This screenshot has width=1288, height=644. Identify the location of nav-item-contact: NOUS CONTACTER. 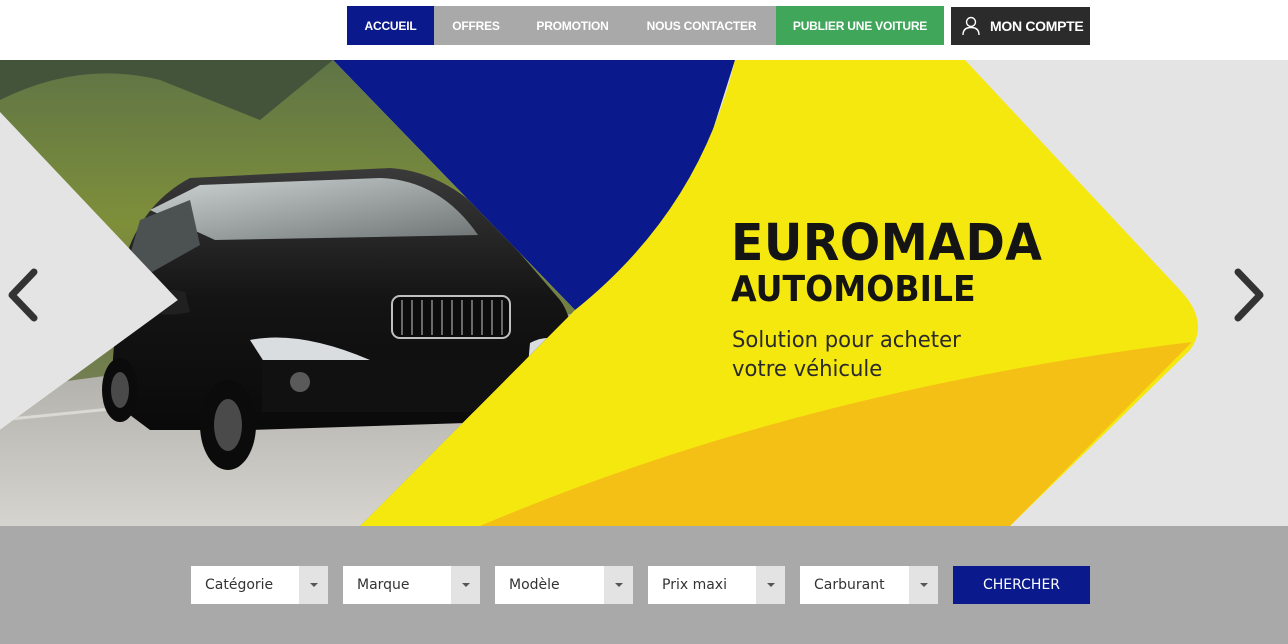
(701, 25).